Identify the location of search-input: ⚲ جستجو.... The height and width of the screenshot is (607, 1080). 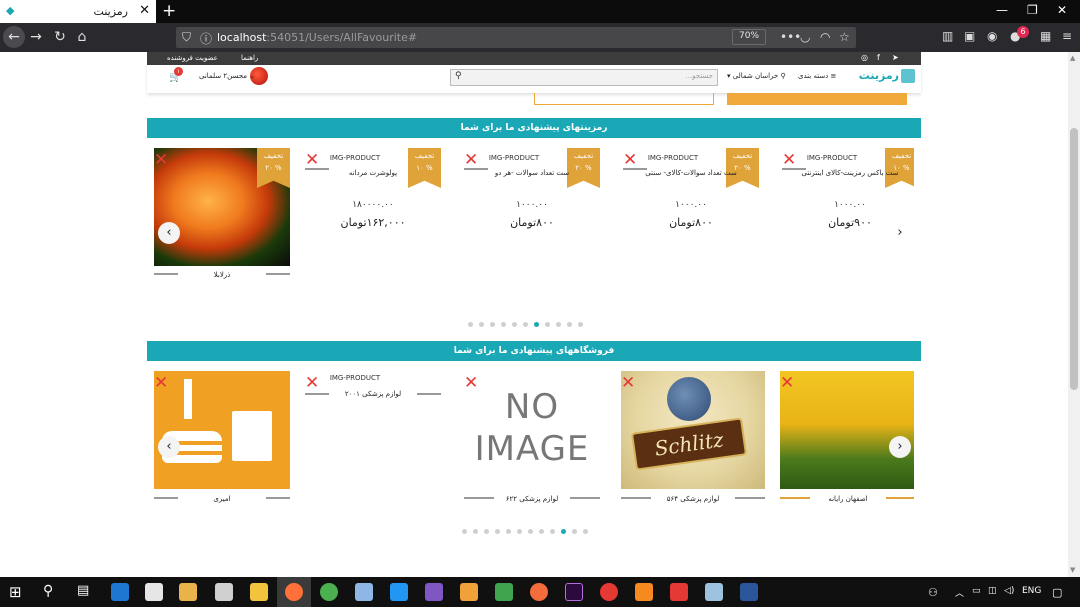
(584, 77).